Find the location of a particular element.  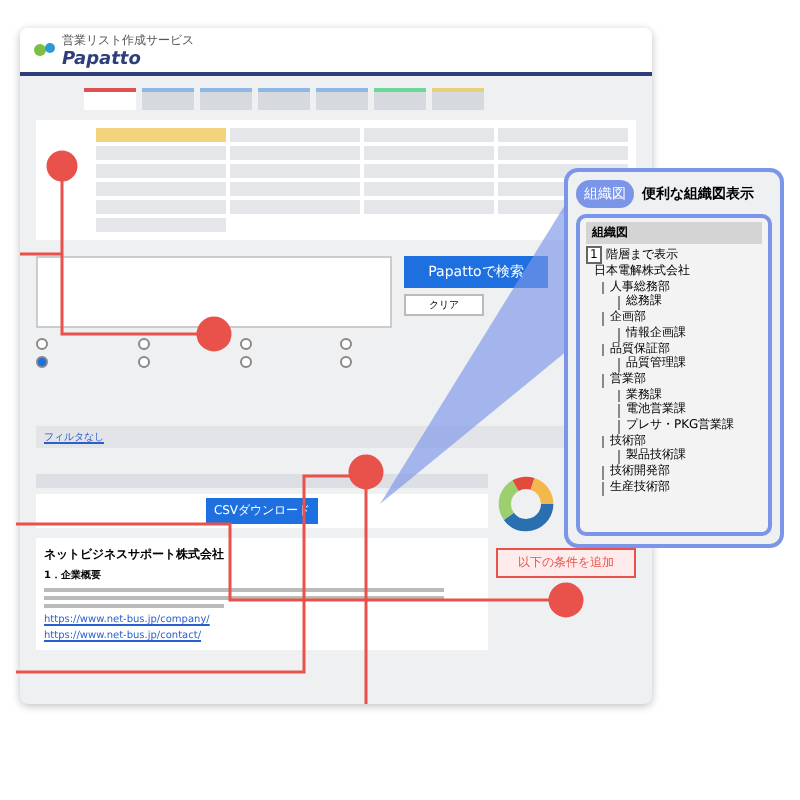

logo-text: Papatto is located at coordinates (102, 59).